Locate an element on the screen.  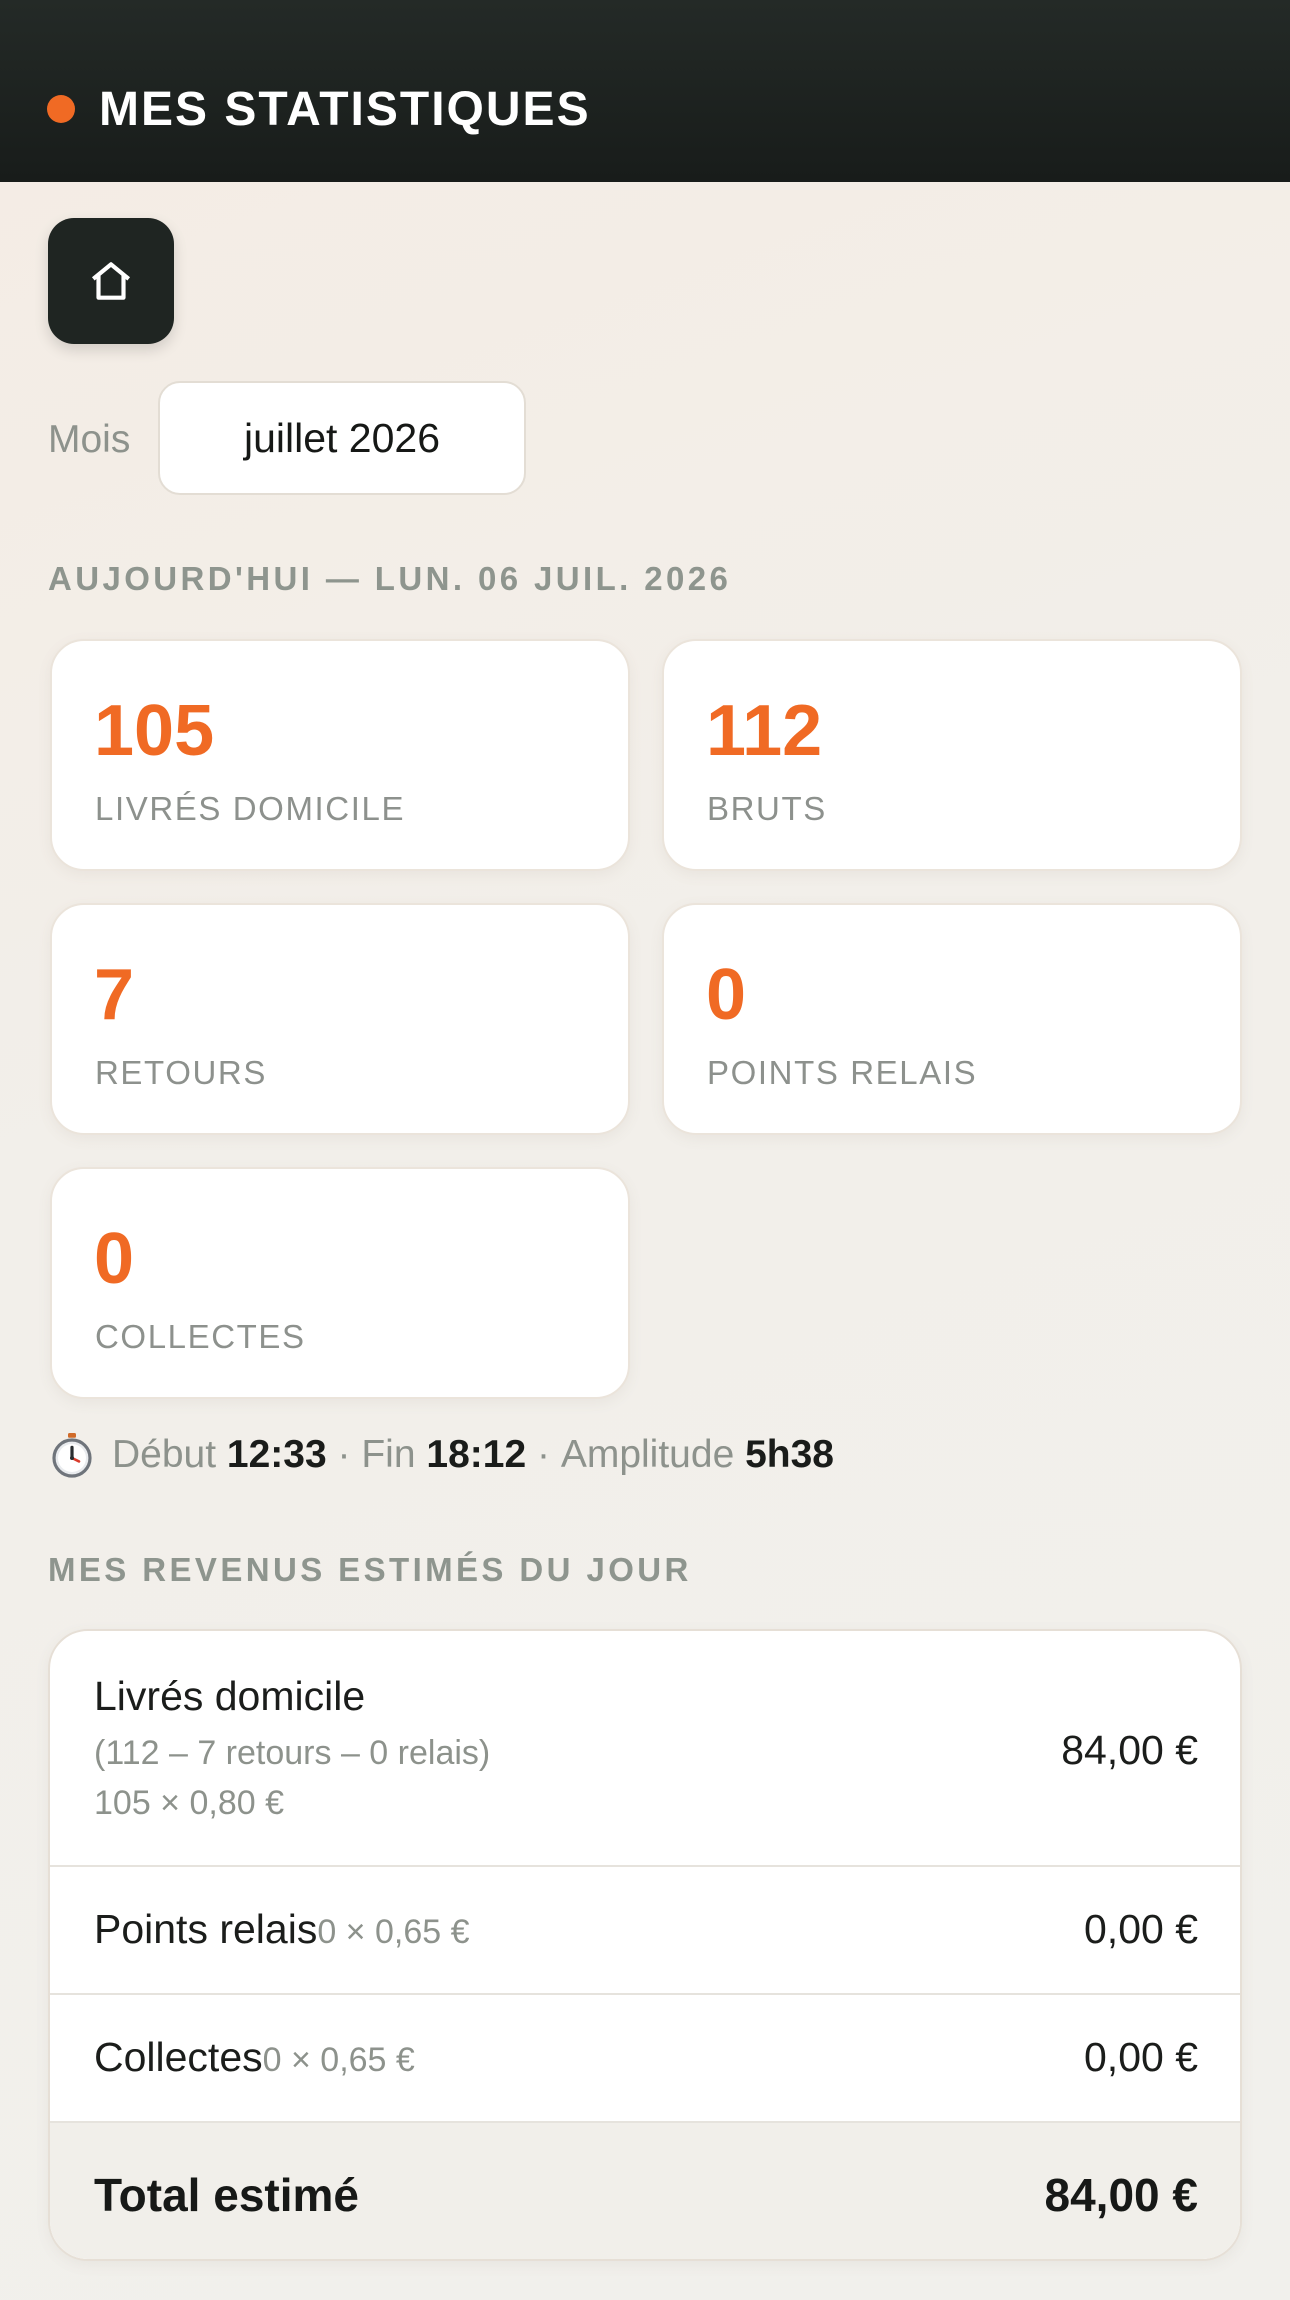
stat-card-points-relais: 0 POINTS RELAIS is located at coordinates (952, 1019).